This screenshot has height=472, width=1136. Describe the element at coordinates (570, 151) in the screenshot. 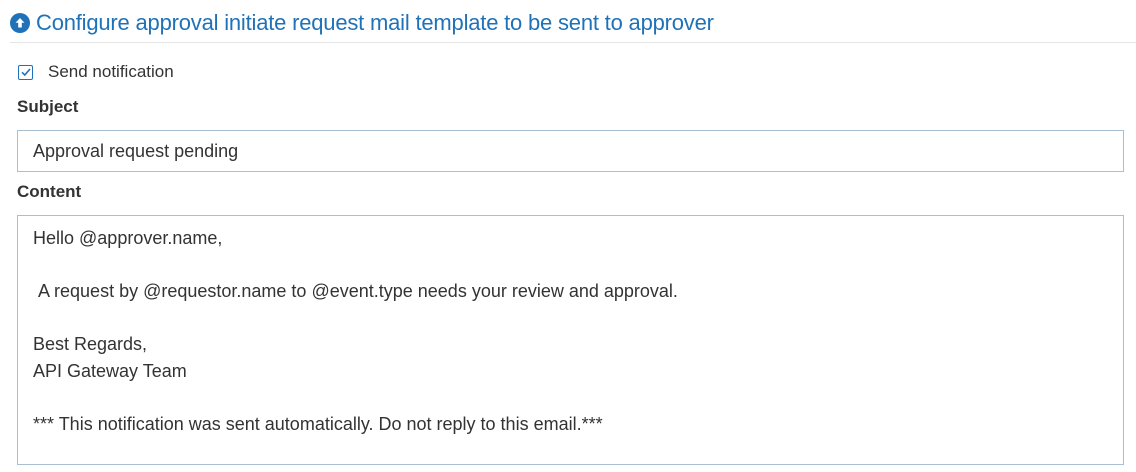

I see `subject-input` at that location.